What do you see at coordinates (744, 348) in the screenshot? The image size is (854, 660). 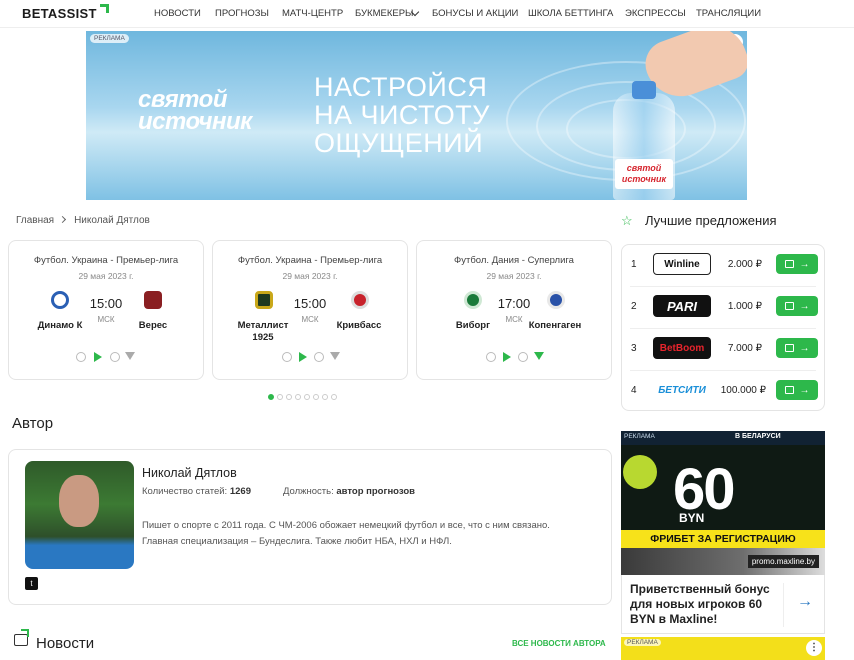 I see `offer-amount: 7.000 ₽` at bounding box center [744, 348].